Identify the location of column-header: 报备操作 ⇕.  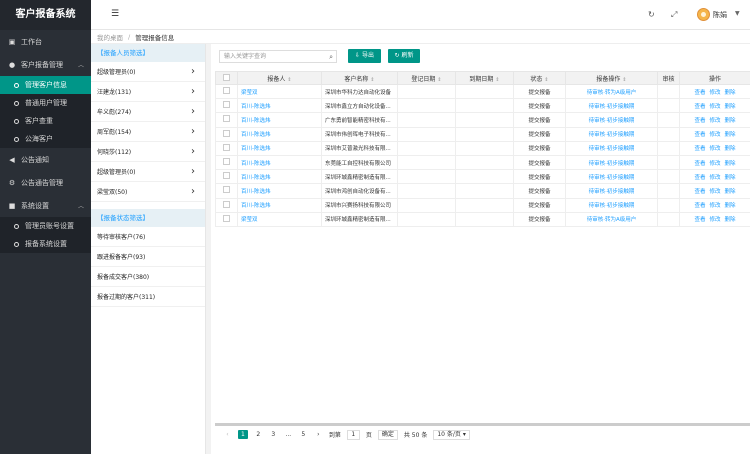
(611, 78).